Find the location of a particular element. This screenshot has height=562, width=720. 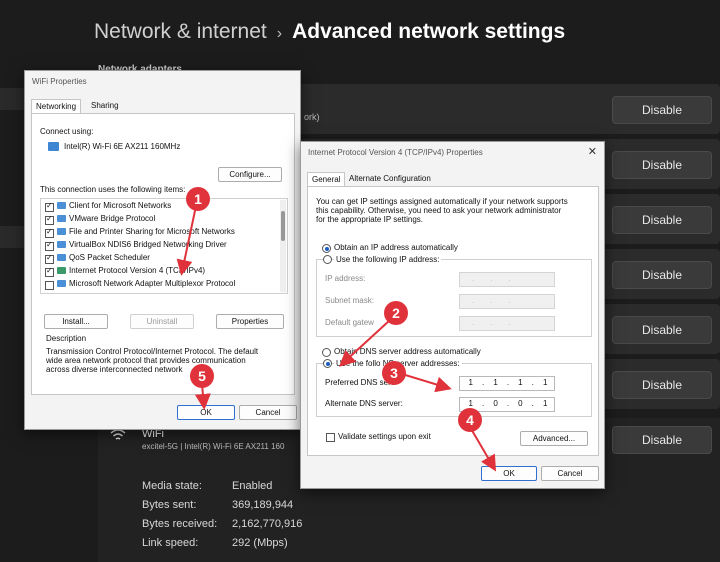

media-state-value: Enabled is located at coordinates (252, 486).